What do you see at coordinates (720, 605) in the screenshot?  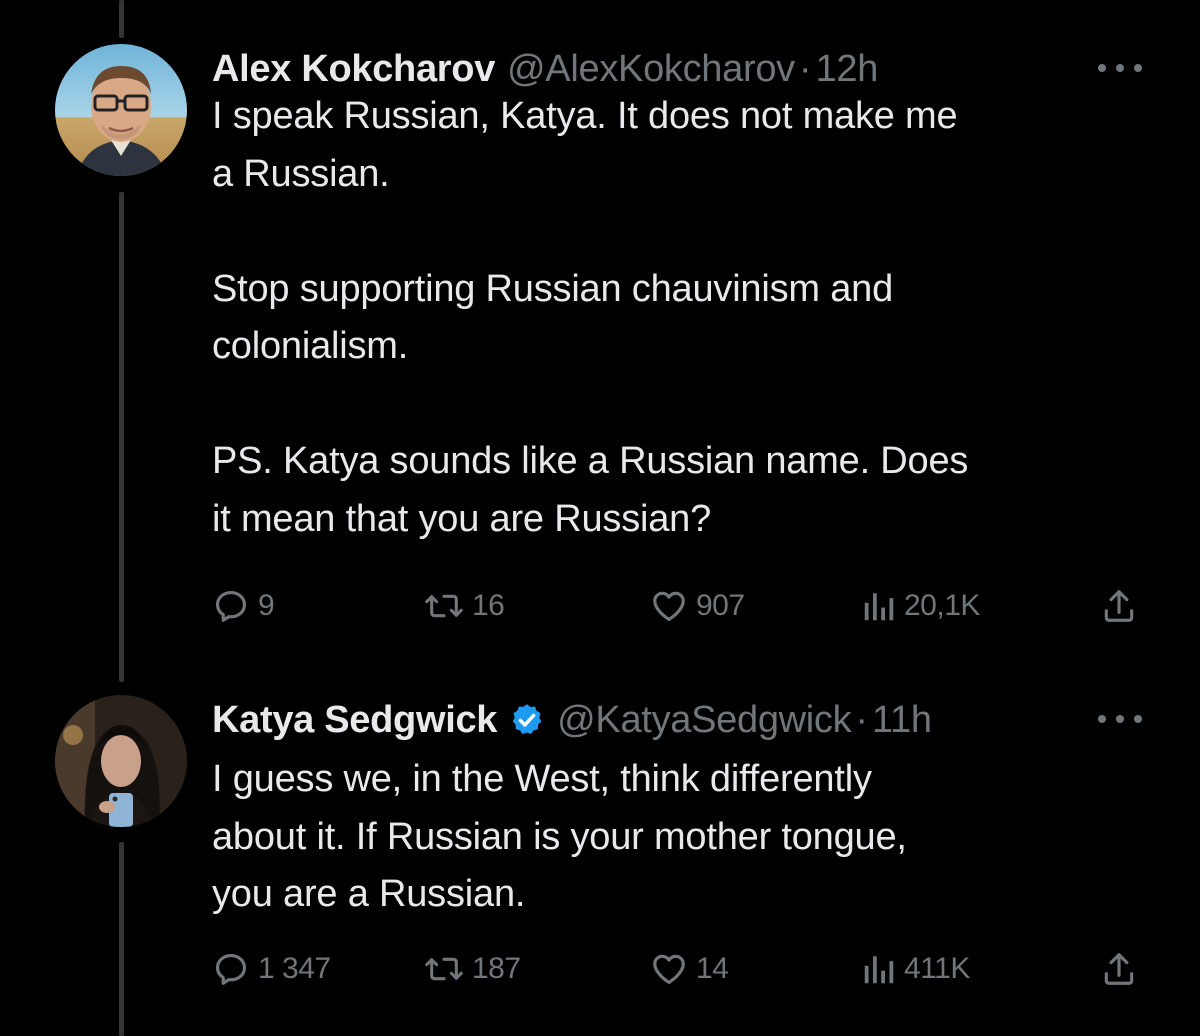 I see `like-count: 907` at bounding box center [720, 605].